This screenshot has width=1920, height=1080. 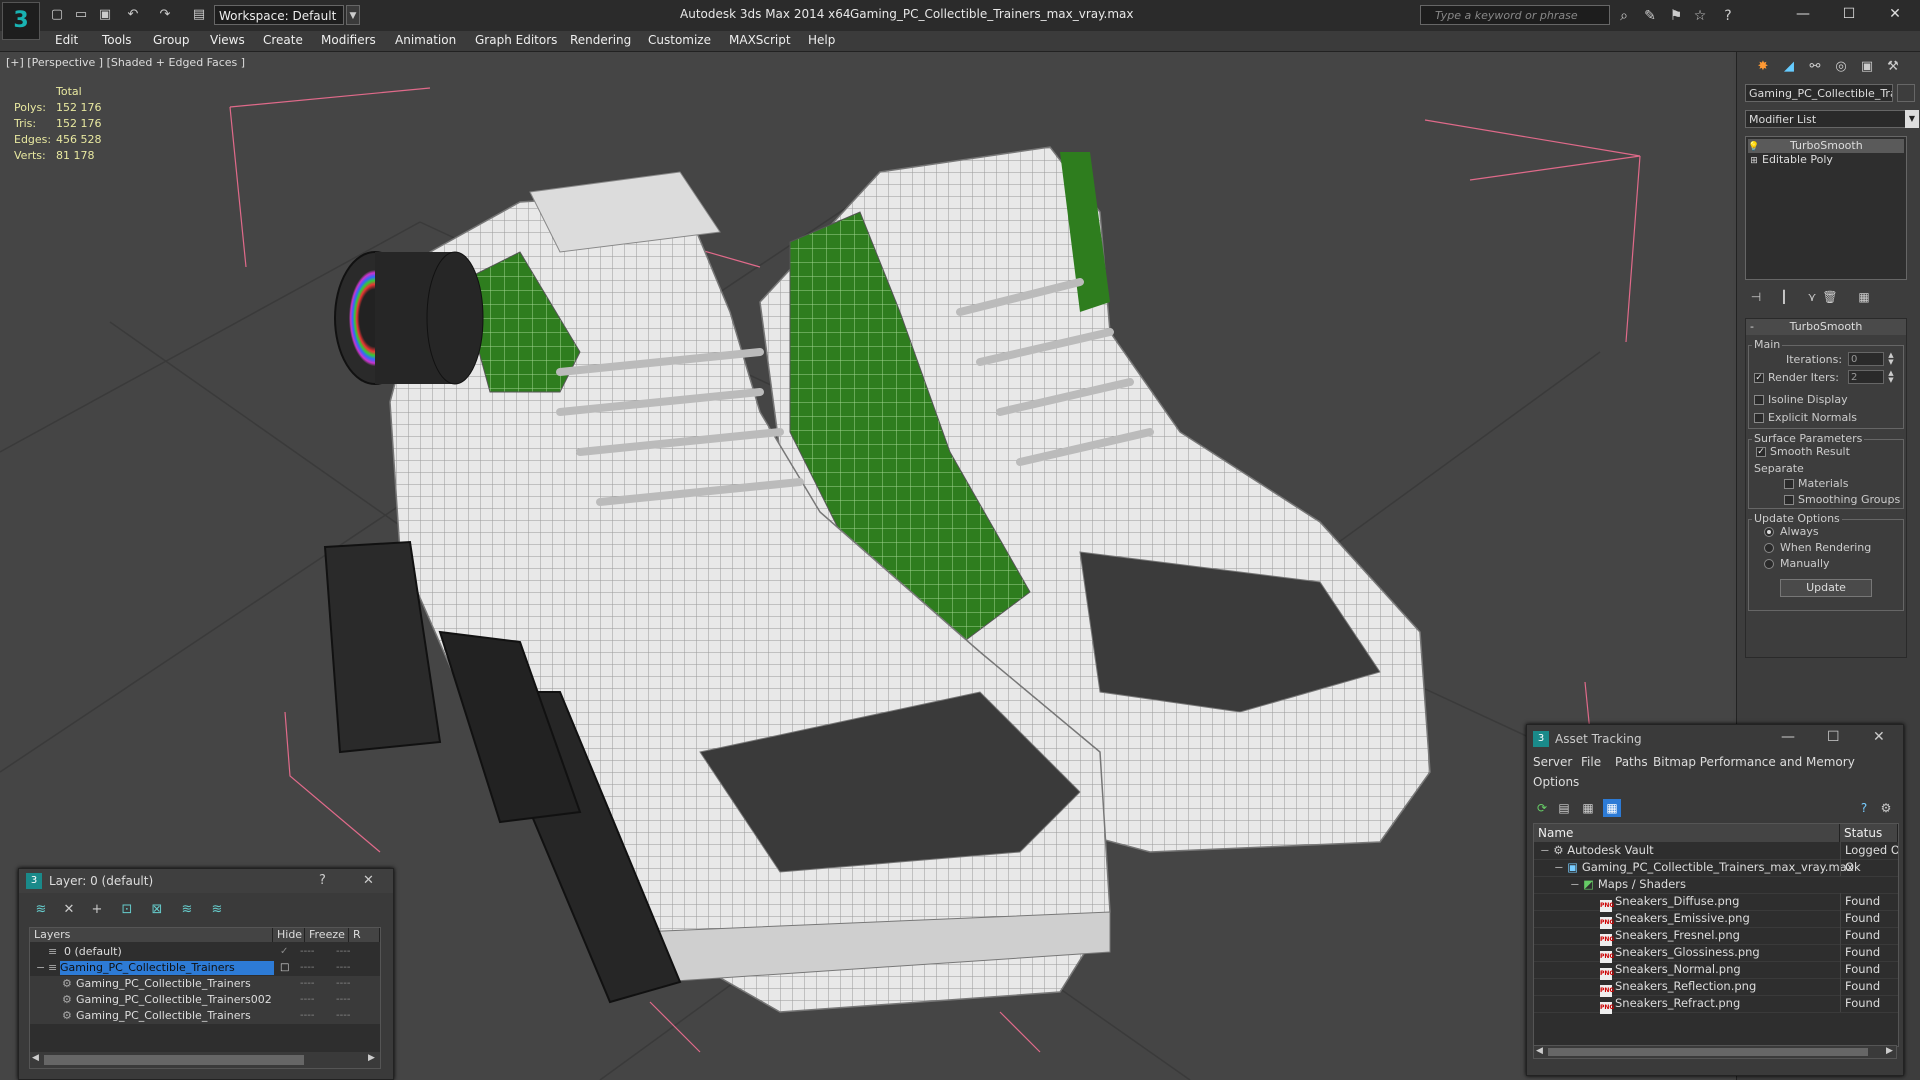 What do you see at coordinates (127, 910) in the screenshot?
I see `select-objects-icon: ⊡` at bounding box center [127, 910].